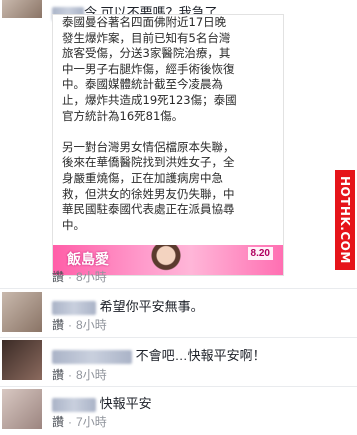 This screenshot has width=357, height=435. What do you see at coordinates (125, 403) in the screenshot?
I see `comment-body: 快報平安` at bounding box center [125, 403].